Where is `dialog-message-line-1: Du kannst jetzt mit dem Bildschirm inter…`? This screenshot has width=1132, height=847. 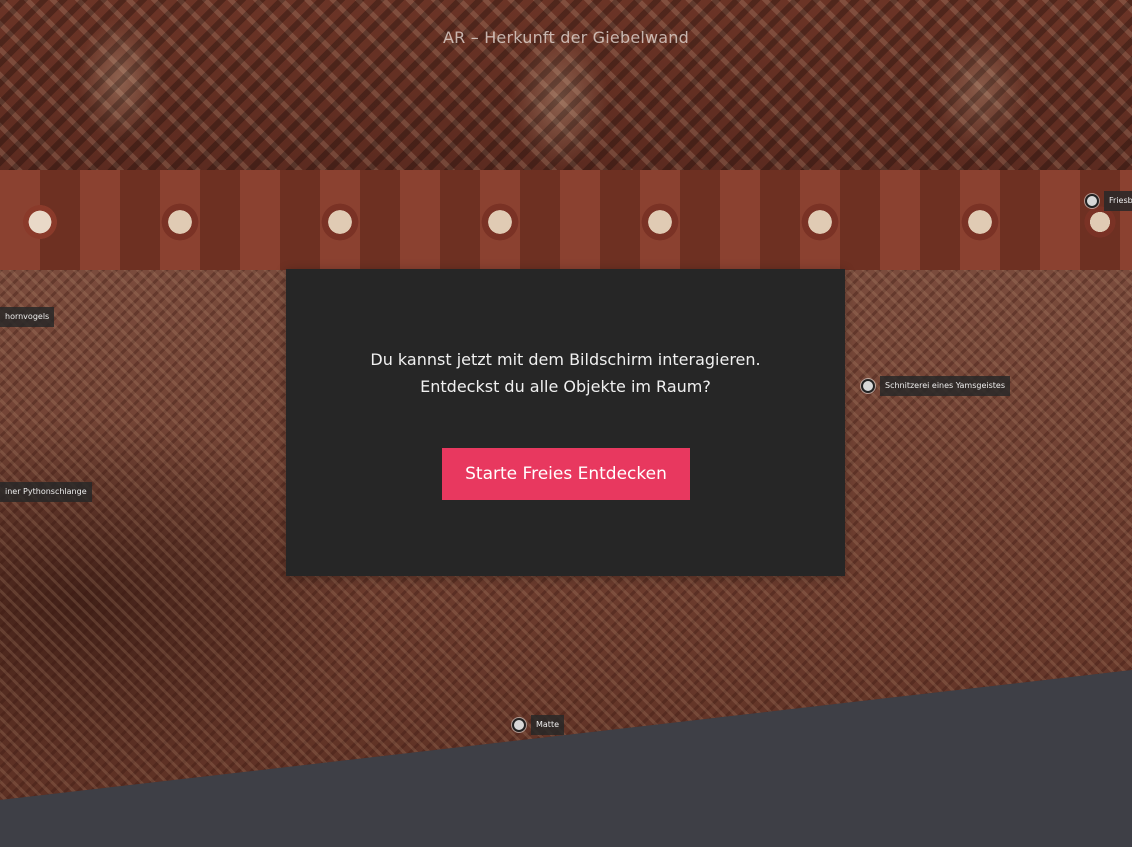 dialog-message-line-1: Du kannst jetzt mit dem Bildschirm inter… is located at coordinates (565, 359).